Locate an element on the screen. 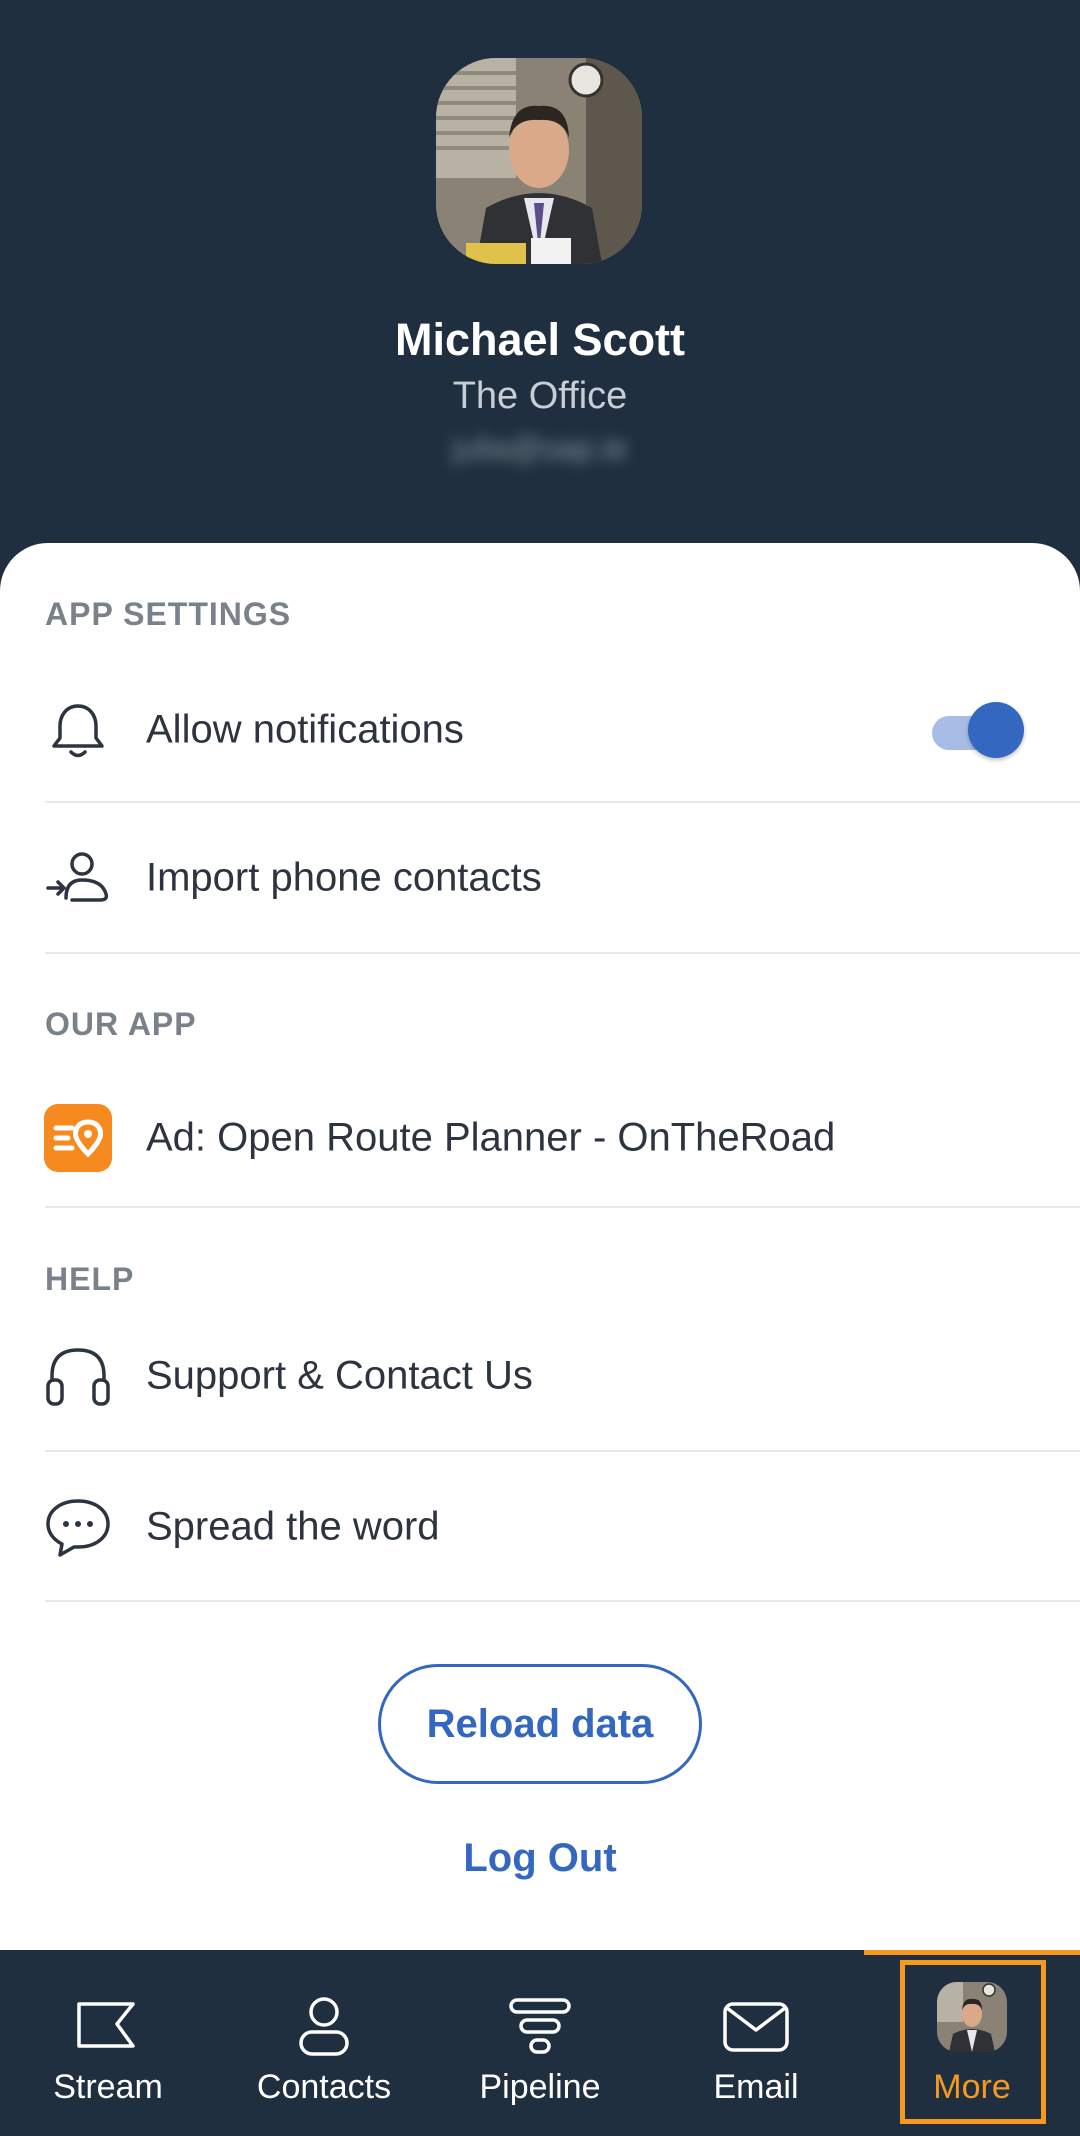  nav-contacts-label: Contacts is located at coordinates (324, 2087).